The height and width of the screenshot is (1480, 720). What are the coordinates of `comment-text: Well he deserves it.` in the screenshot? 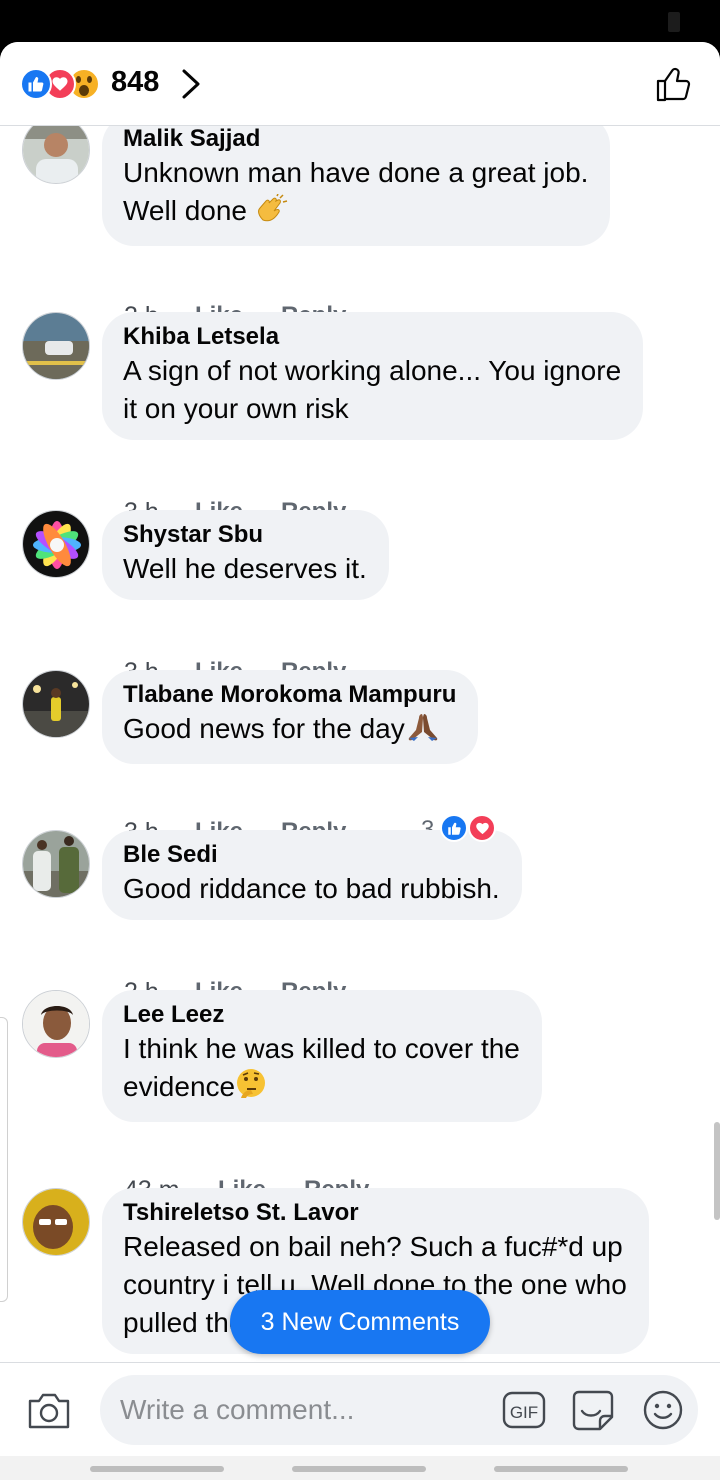 It's located at (245, 569).